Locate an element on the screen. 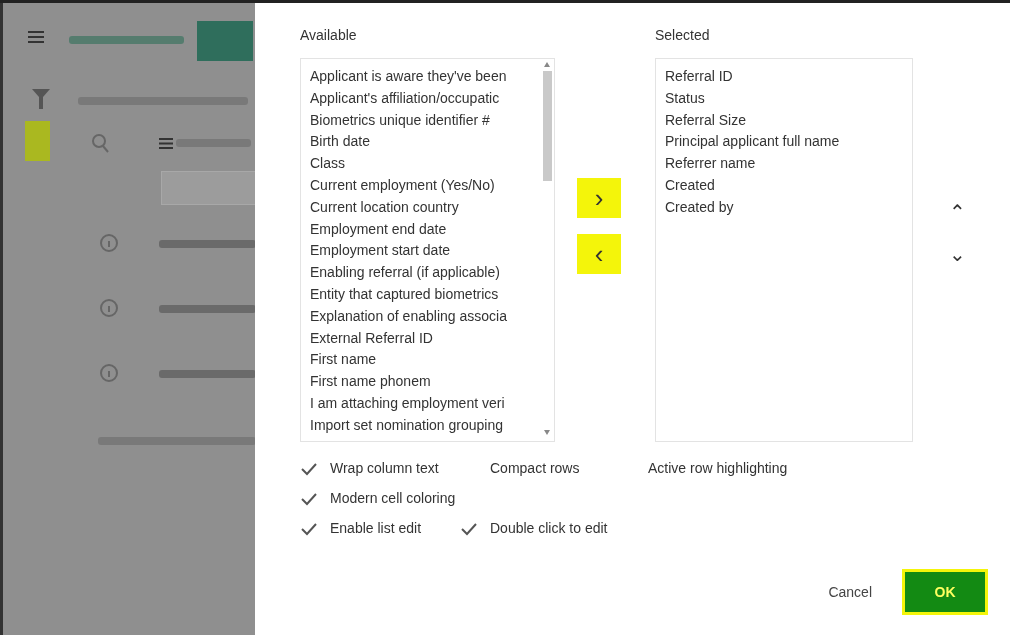  option-label: Wrap column text is located at coordinates (384, 468).